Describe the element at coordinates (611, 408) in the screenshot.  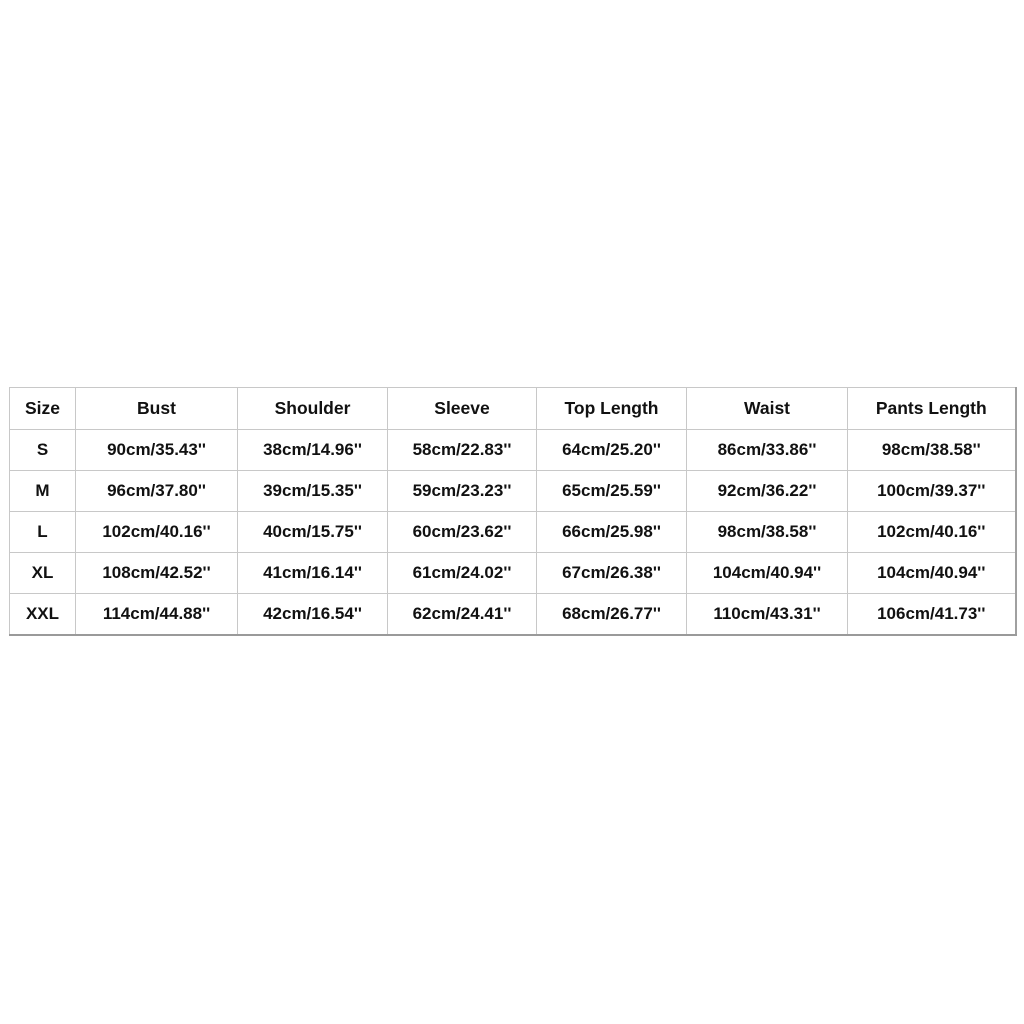
I see `header-top-length: Top Length` at that location.